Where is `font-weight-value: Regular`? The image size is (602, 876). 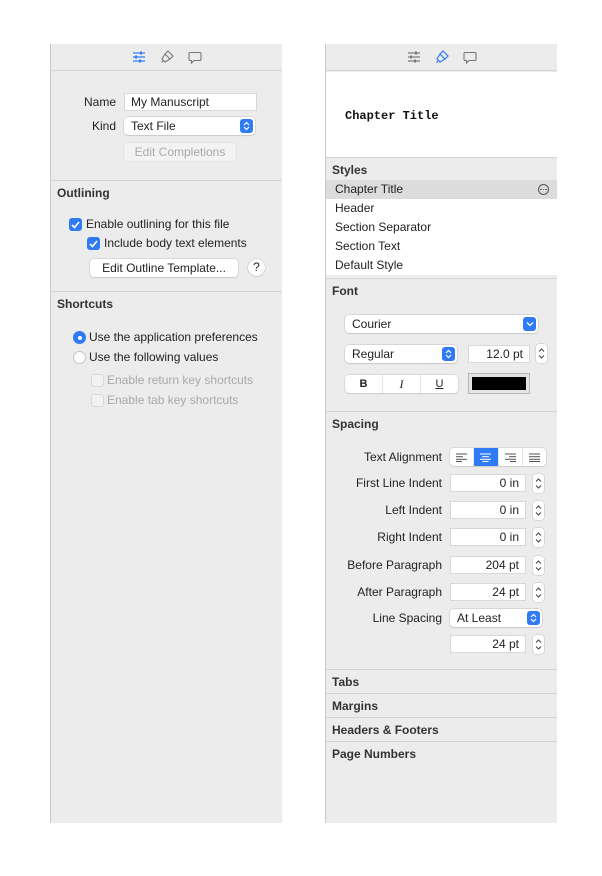
font-weight-value: Regular is located at coordinates (373, 354).